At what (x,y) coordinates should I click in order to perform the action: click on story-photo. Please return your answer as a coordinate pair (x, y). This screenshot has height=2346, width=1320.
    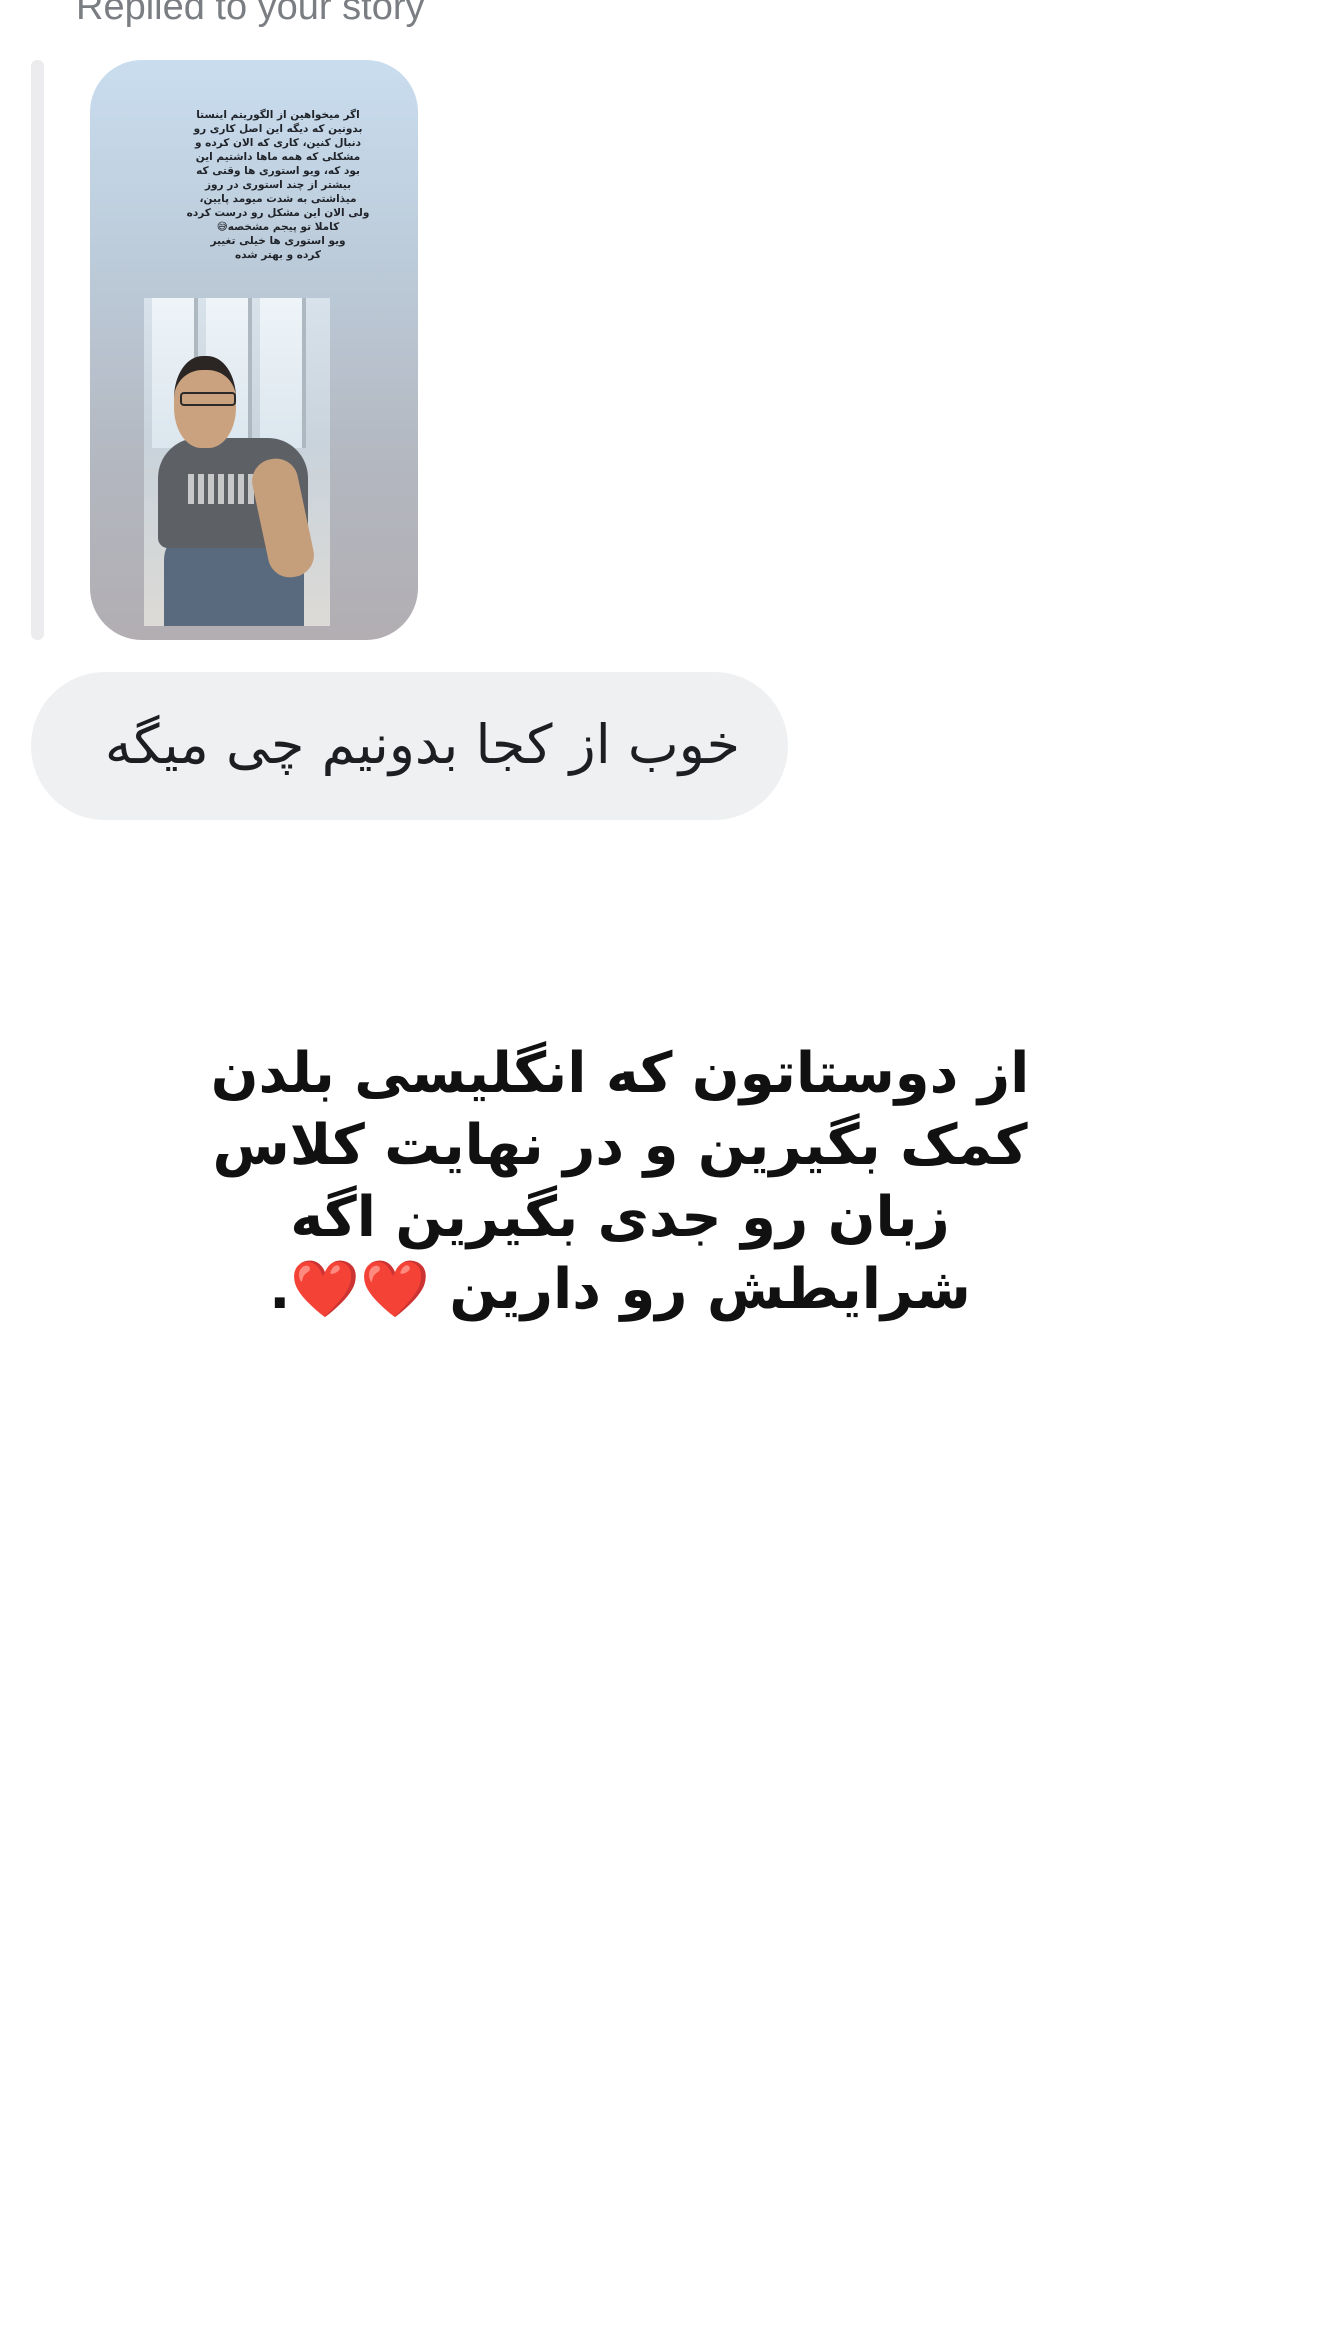
    Looking at the image, I should click on (237, 462).